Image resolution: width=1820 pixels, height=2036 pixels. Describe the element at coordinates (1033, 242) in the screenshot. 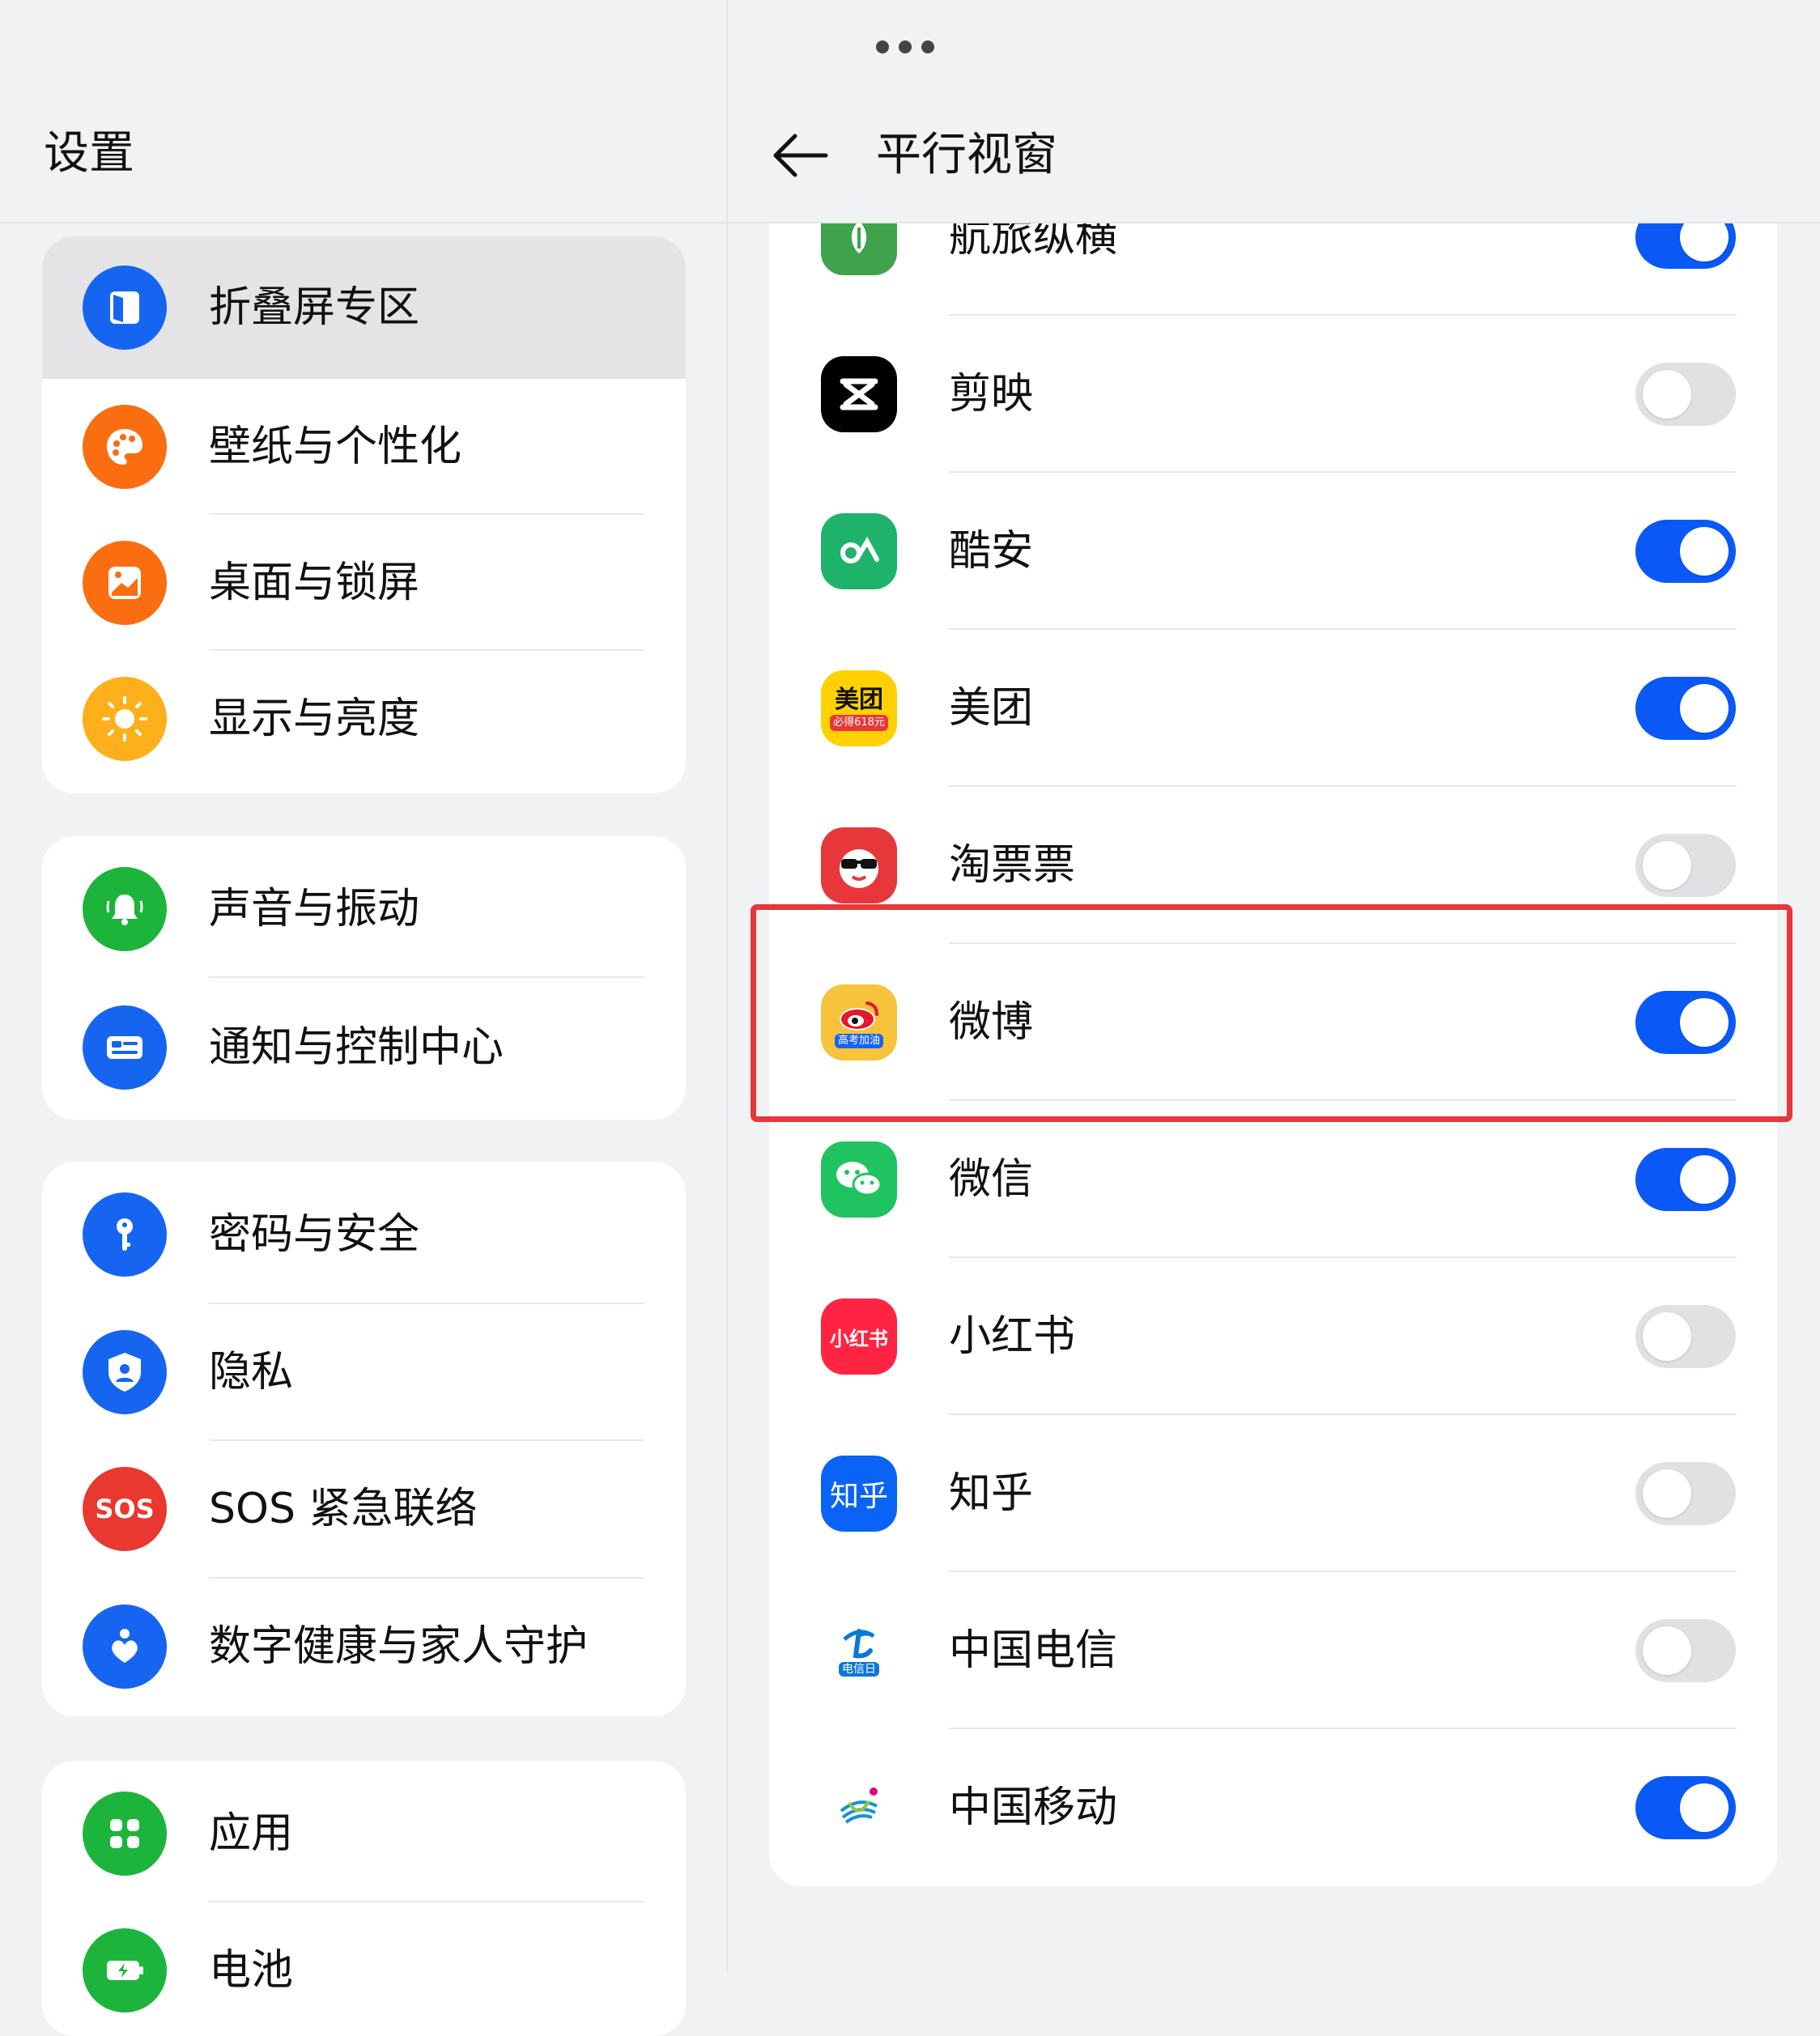

I see `app-label: 航旅纵横` at that location.